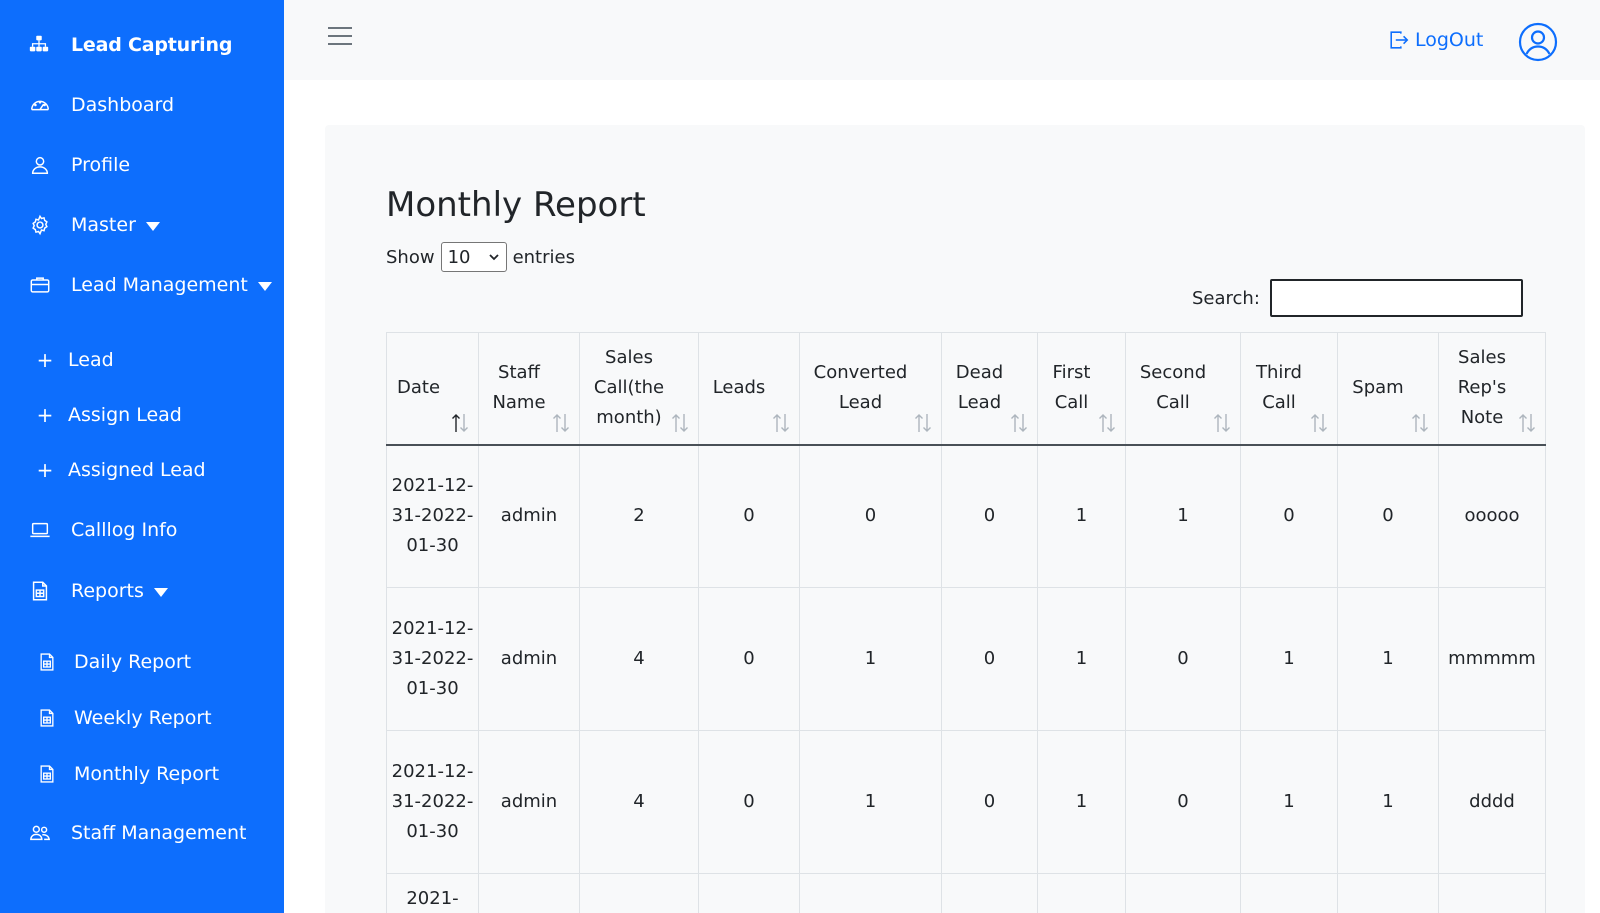 The image size is (1600, 913). I want to click on search-control: Search:, so click(1357, 298).